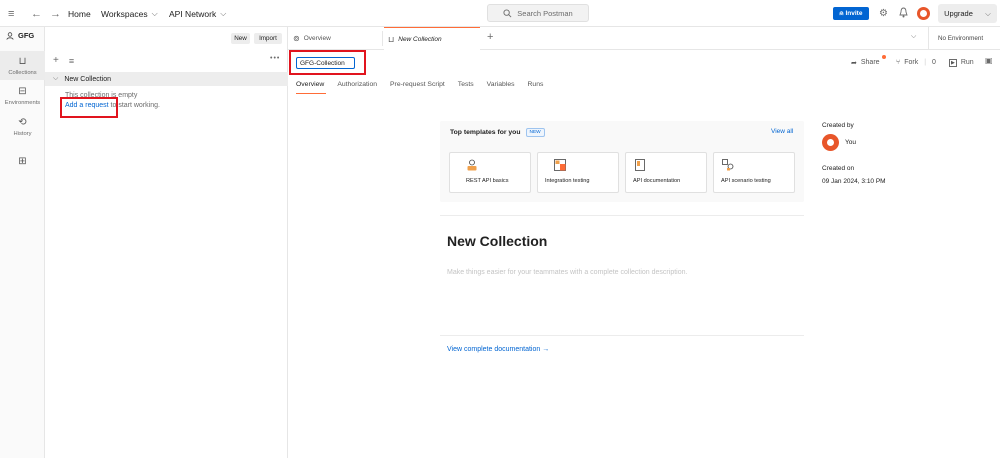 This screenshot has width=1000, height=458. What do you see at coordinates (22, 91) in the screenshot?
I see `environments-icon: ⊟` at bounding box center [22, 91].